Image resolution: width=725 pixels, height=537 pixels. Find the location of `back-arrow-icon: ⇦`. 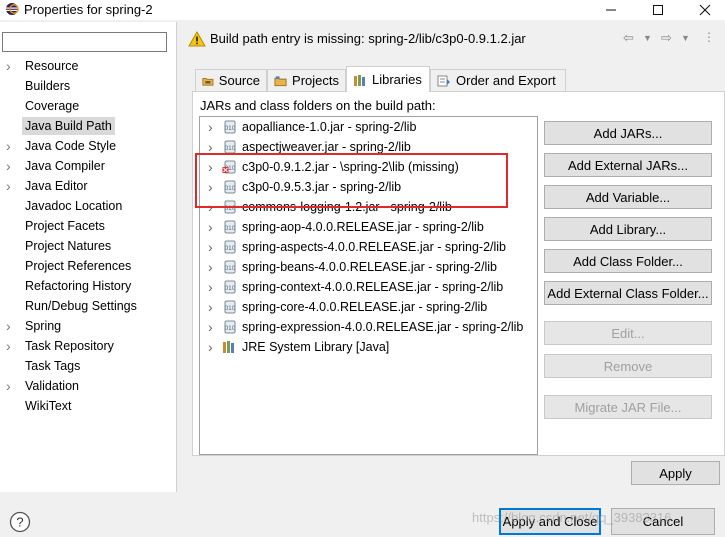

back-arrow-icon: ⇦ is located at coordinates (628, 38).